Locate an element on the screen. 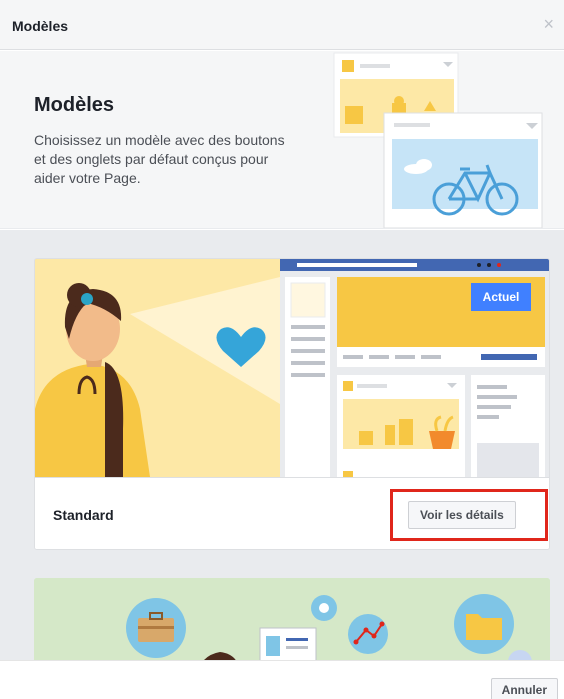 This screenshot has width=564, height=699. templates-illustration is located at coordinates (438, 140).